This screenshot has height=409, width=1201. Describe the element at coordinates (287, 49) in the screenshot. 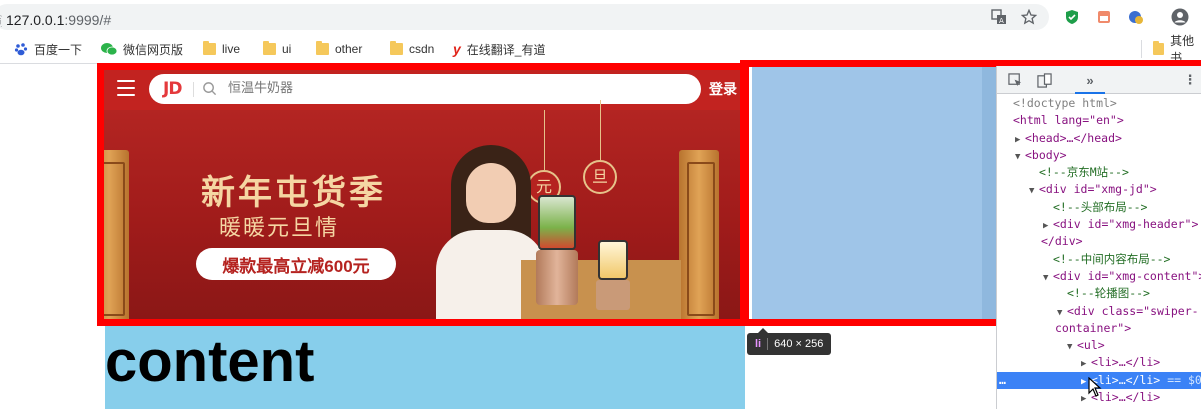

I see `bookmark-label: ui` at that location.